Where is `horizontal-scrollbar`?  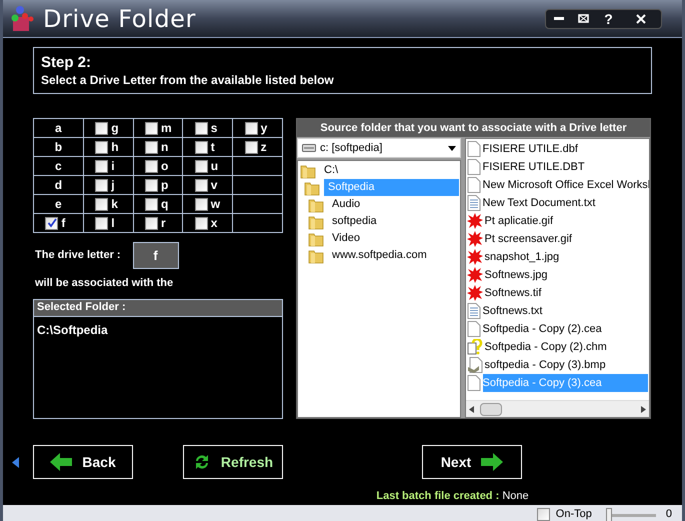
horizontal-scrollbar is located at coordinates (557, 408).